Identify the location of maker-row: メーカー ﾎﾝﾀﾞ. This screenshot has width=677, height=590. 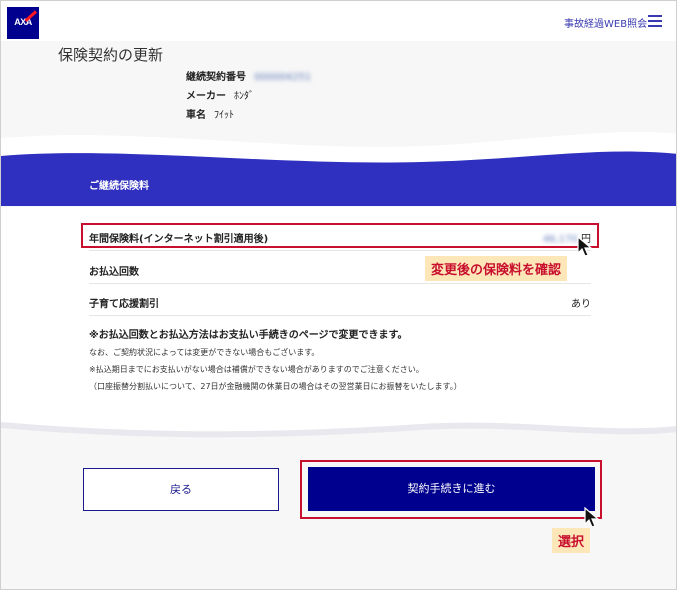
(220, 94).